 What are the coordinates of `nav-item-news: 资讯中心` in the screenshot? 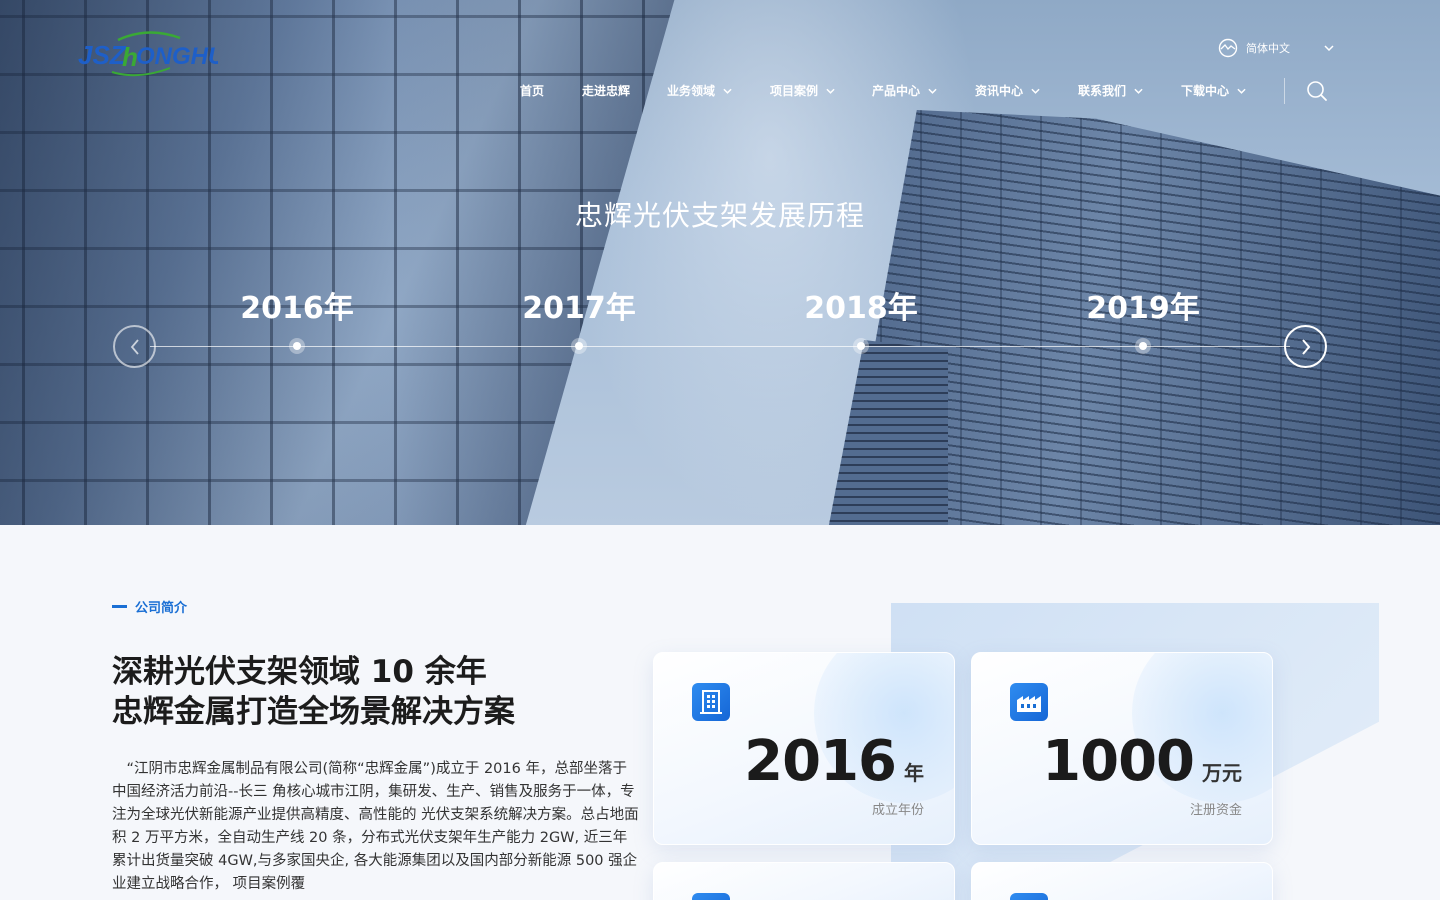 It's located at (1007, 90).